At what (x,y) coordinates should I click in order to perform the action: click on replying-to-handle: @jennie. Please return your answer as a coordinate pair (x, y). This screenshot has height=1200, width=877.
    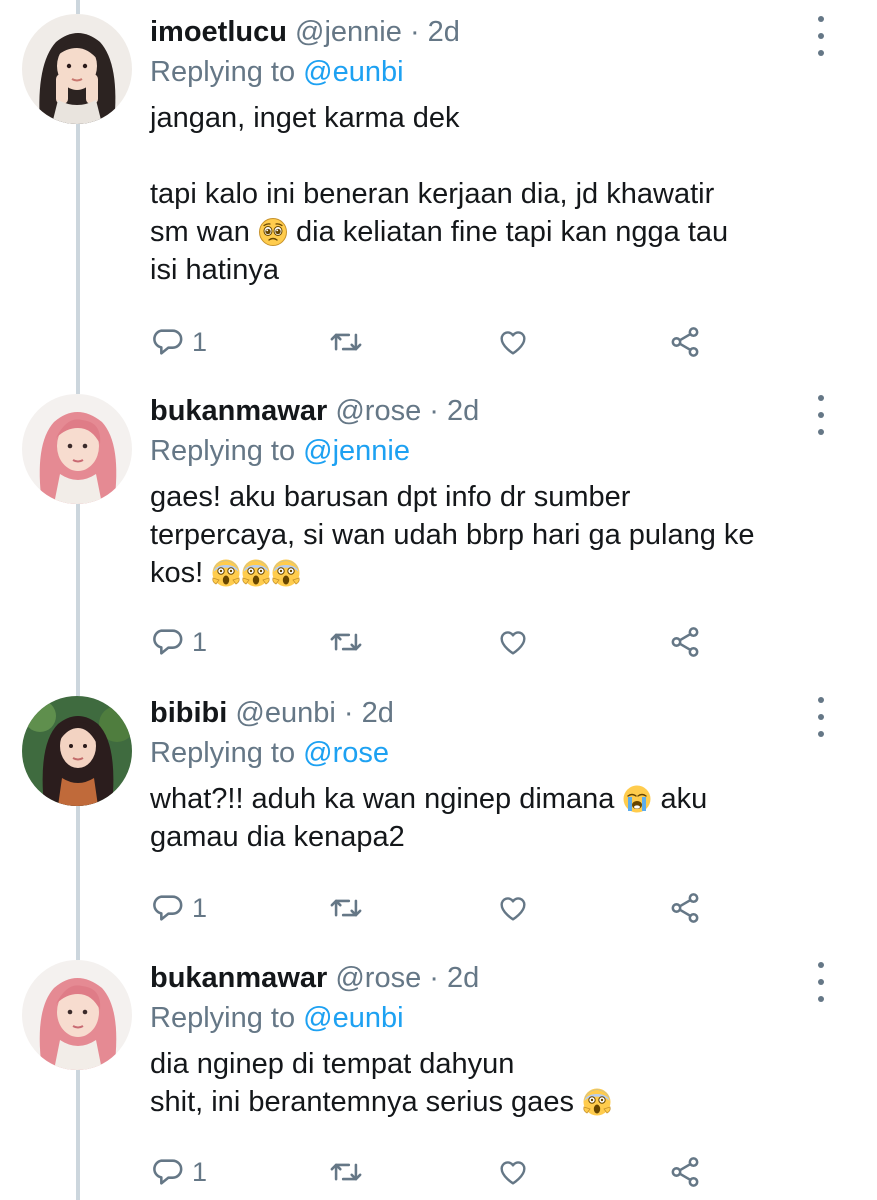
    Looking at the image, I should click on (356, 451).